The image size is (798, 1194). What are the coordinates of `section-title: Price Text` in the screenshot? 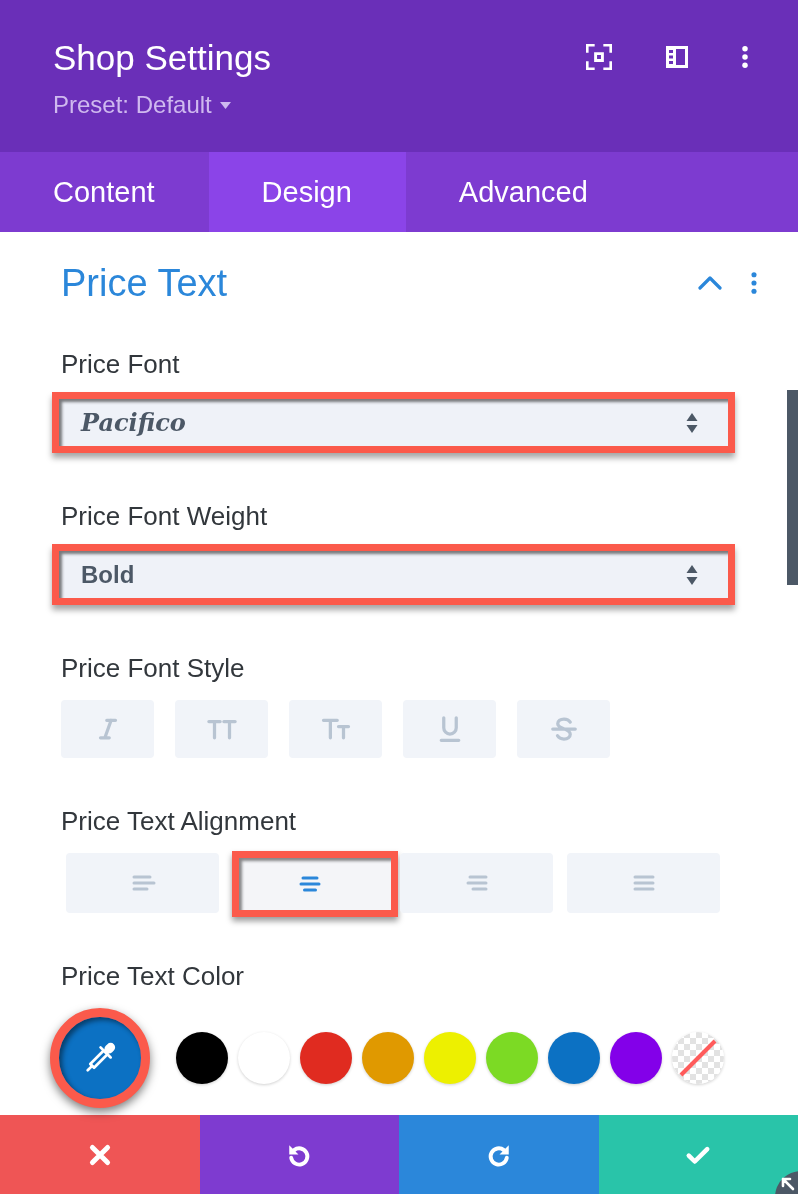 It's located at (144, 283).